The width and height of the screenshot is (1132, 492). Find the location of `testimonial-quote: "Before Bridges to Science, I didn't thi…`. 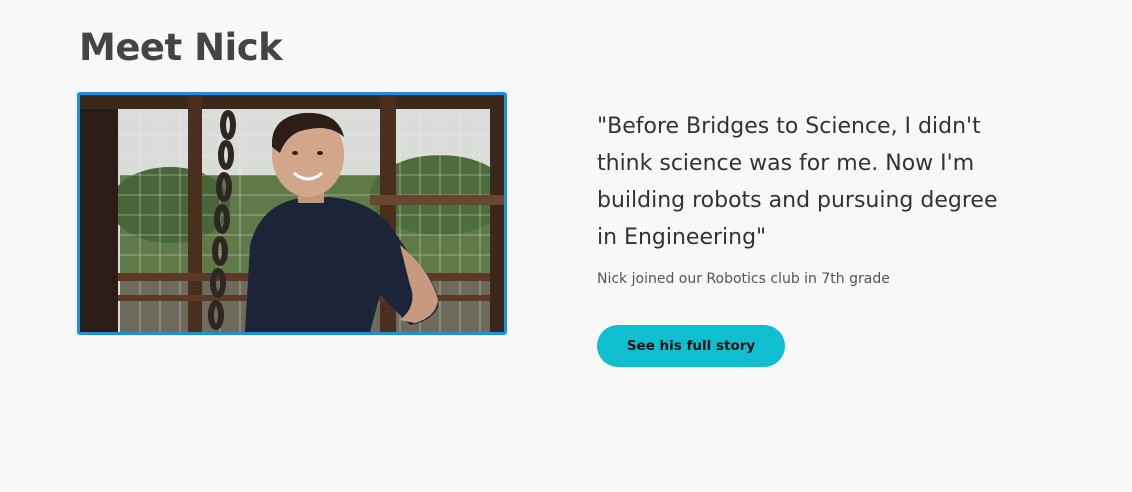

testimonial-quote: "Before Bridges to Science, I didn't thi… is located at coordinates (797, 182).